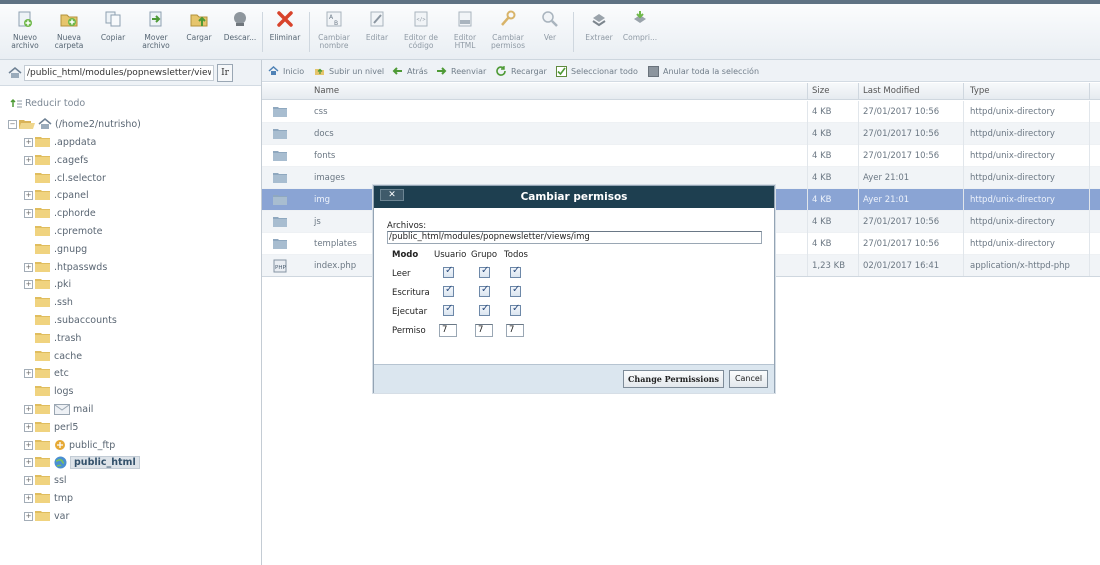 The height and width of the screenshot is (565, 1100). What do you see at coordinates (448, 290) in the screenshot?
I see `write-user-checkbox` at bounding box center [448, 290].